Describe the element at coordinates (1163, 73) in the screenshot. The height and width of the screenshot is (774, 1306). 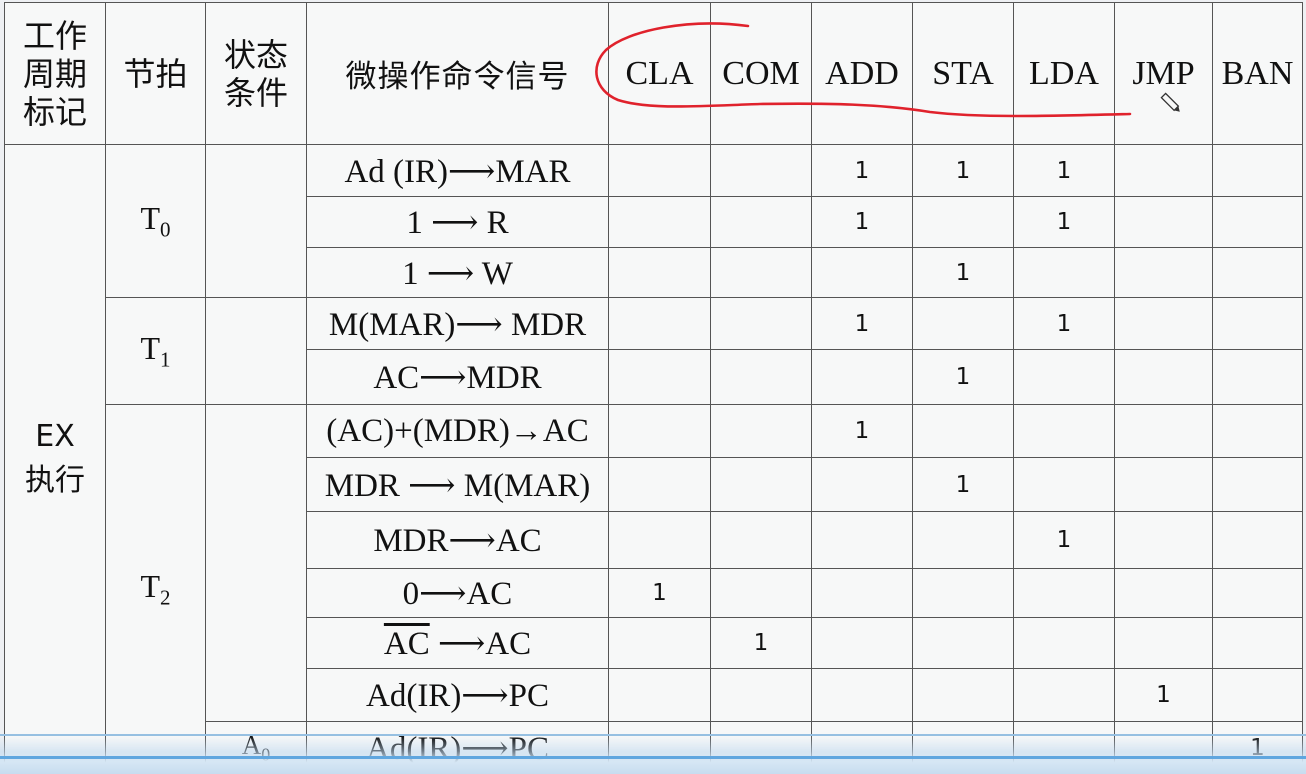
I see `header-op-jmp: JMP` at that location.